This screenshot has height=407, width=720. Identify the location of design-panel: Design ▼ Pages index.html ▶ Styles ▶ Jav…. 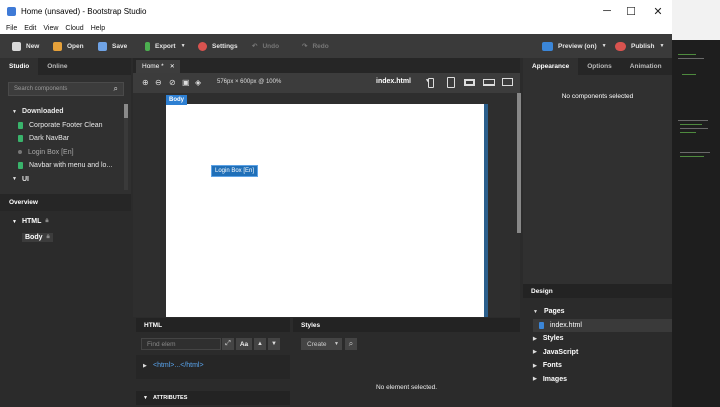
(597, 345).